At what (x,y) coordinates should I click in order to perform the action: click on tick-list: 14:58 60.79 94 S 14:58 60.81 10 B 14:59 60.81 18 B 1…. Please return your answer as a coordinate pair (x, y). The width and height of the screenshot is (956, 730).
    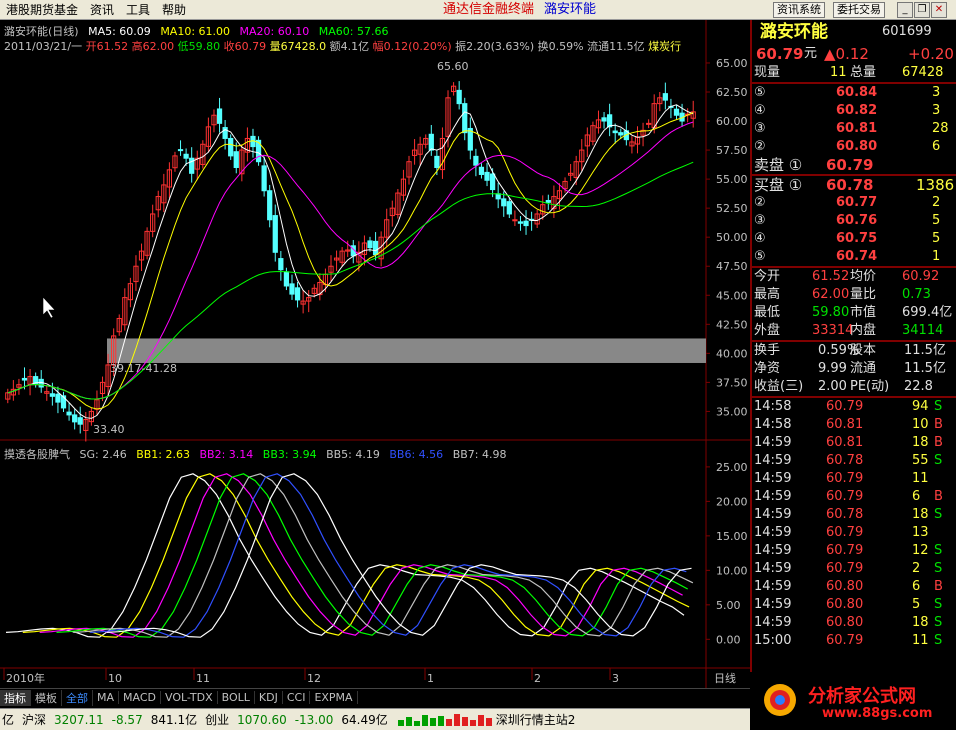
    Looking at the image, I should click on (854, 524).